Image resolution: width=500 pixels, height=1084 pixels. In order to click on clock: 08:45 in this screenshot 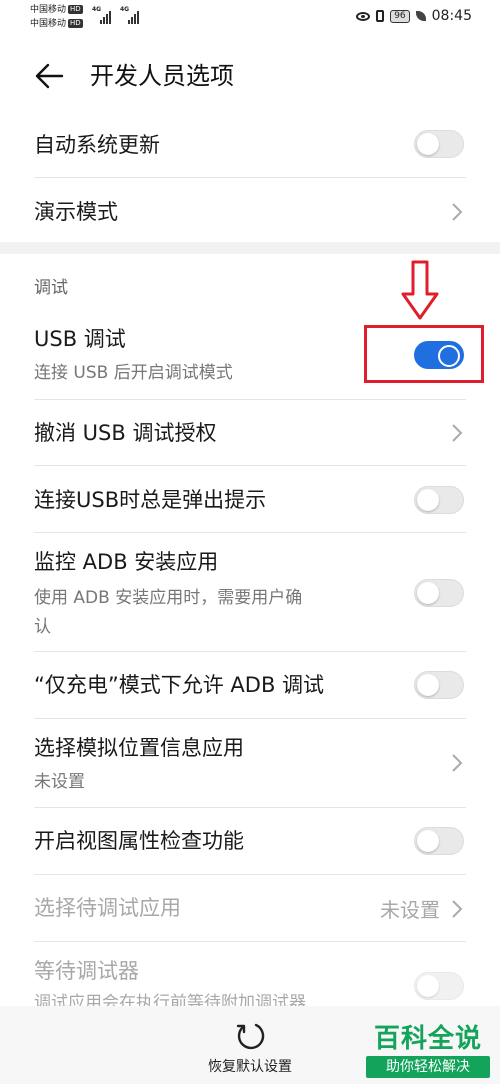, I will do `click(451, 16)`.